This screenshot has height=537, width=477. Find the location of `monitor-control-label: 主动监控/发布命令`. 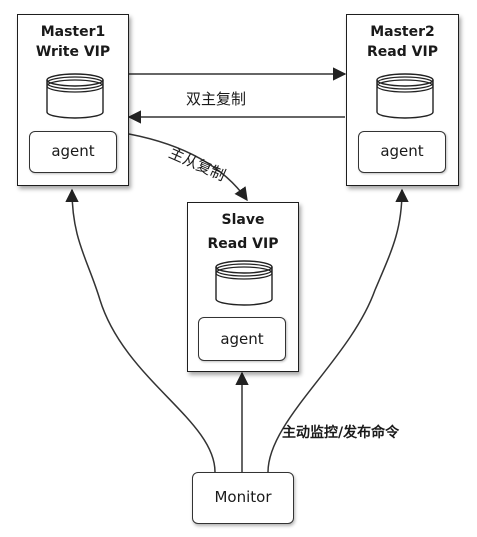

monitor-control-label: 主动监控/发布命令 is located at coordinates (341, 433).